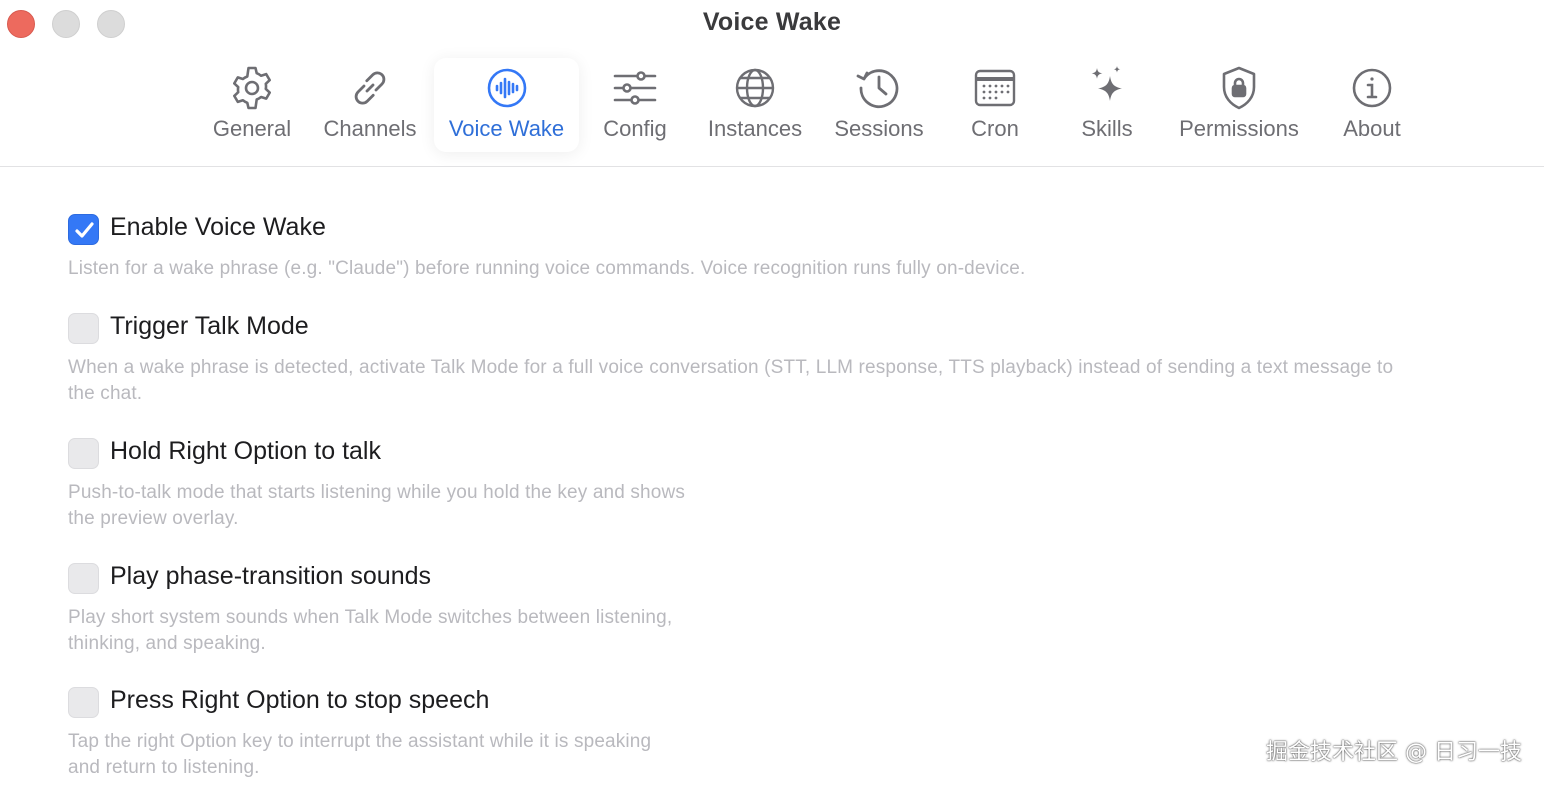 This screenshot has height=788, width=1544. I want to click on tab-sessions: Sessions, so click(879, 105).